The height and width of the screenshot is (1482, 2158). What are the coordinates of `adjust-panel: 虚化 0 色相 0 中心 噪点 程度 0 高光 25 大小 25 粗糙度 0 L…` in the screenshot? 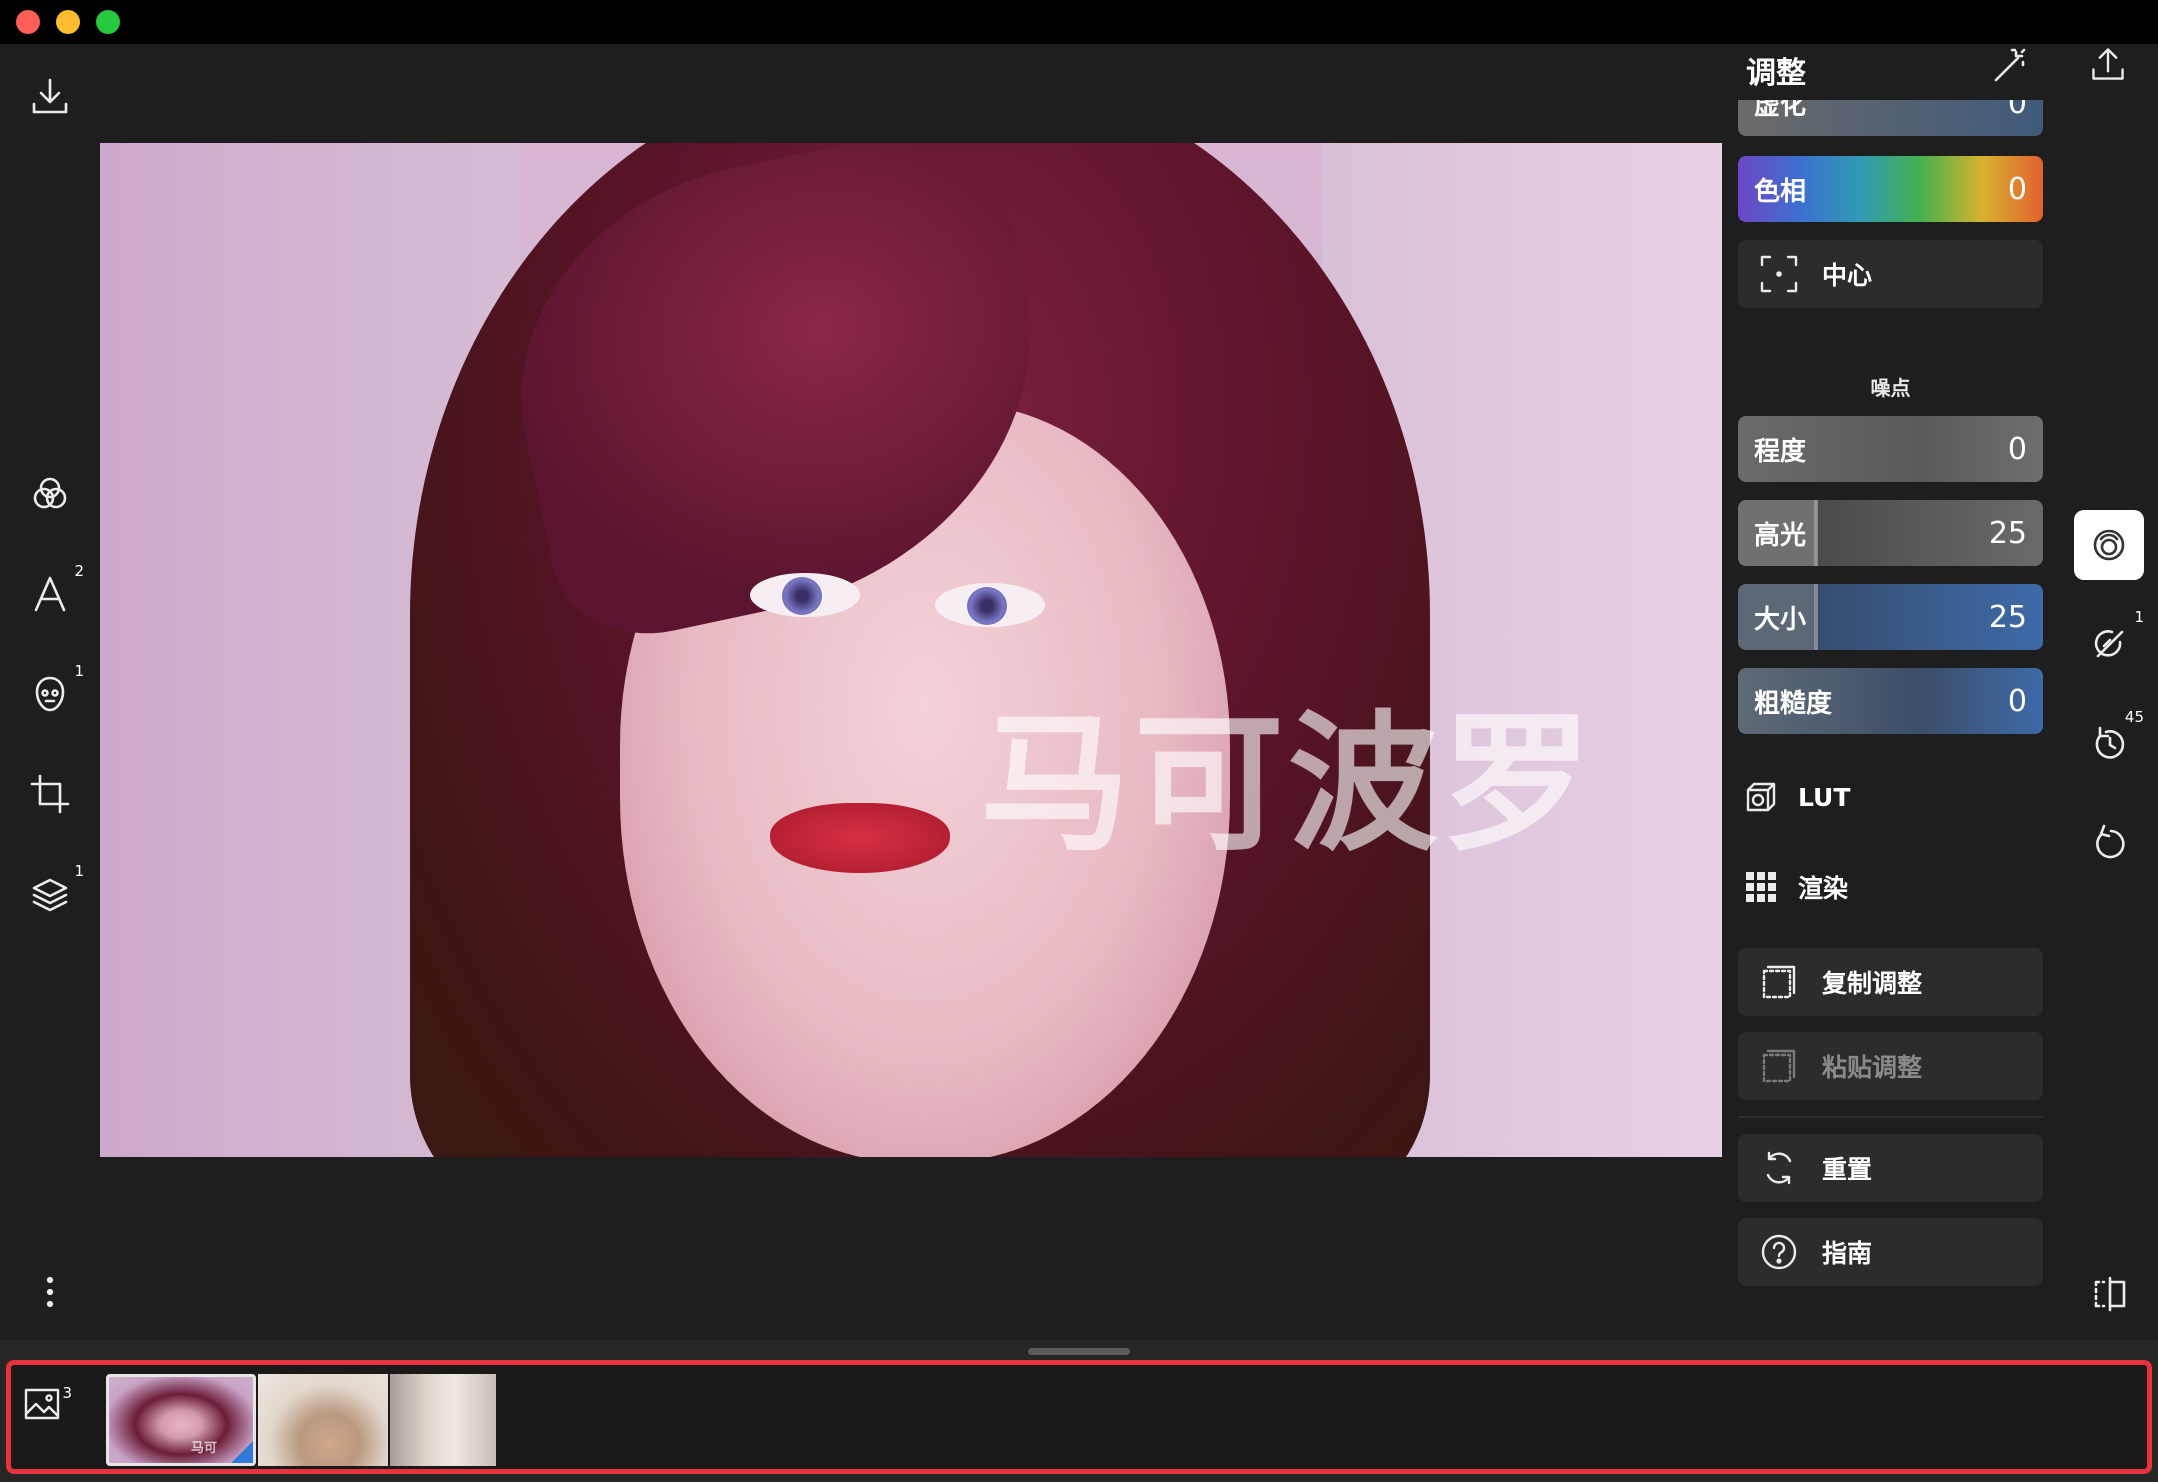 It's located at (1890, 705).